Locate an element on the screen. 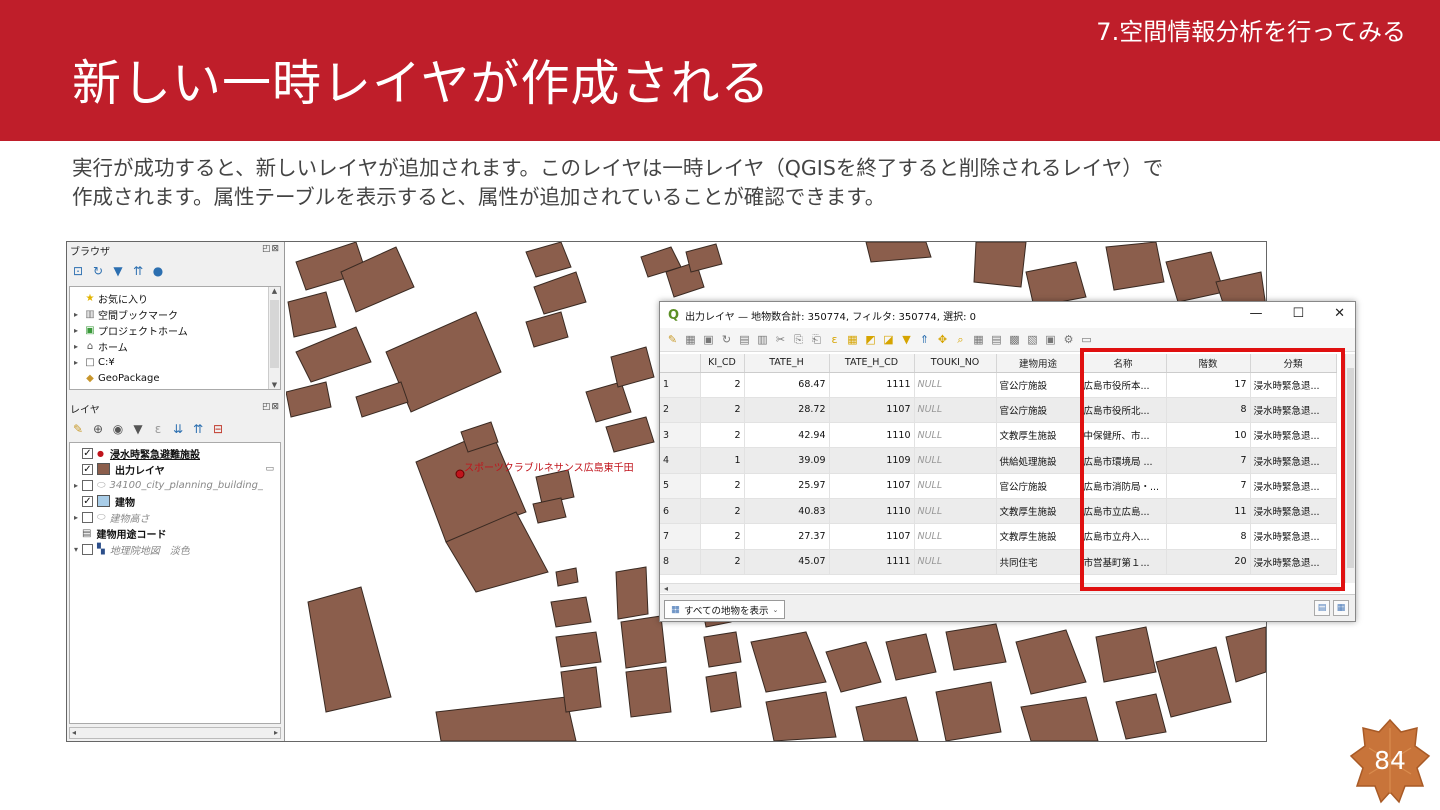 This screenshot has height=810, width=1440. layer-checkbox is located at coordinates (87, 549).